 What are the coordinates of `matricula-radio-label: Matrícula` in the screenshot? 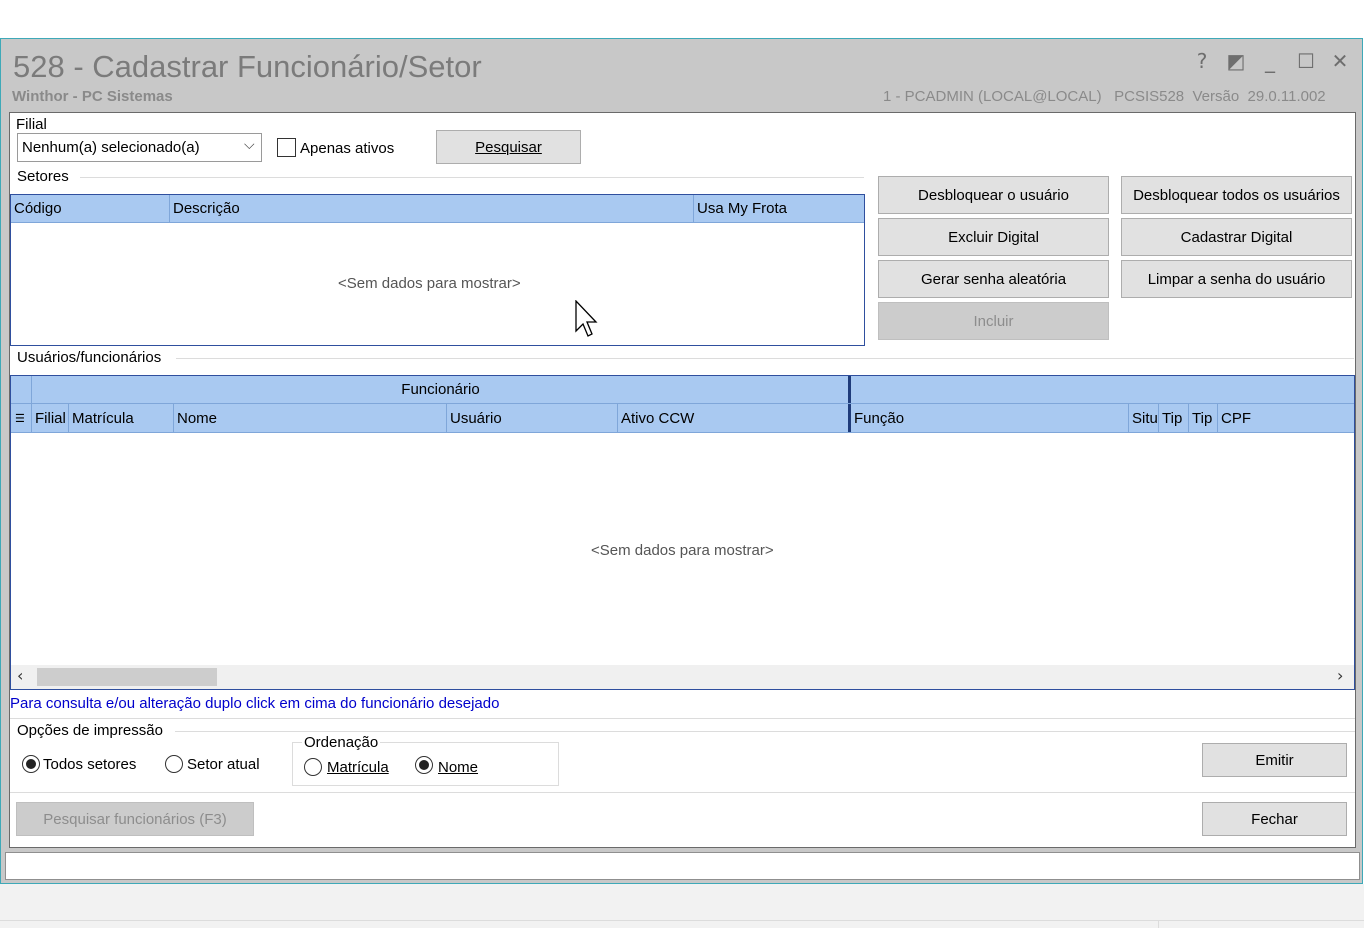 It's located at (358, 767).